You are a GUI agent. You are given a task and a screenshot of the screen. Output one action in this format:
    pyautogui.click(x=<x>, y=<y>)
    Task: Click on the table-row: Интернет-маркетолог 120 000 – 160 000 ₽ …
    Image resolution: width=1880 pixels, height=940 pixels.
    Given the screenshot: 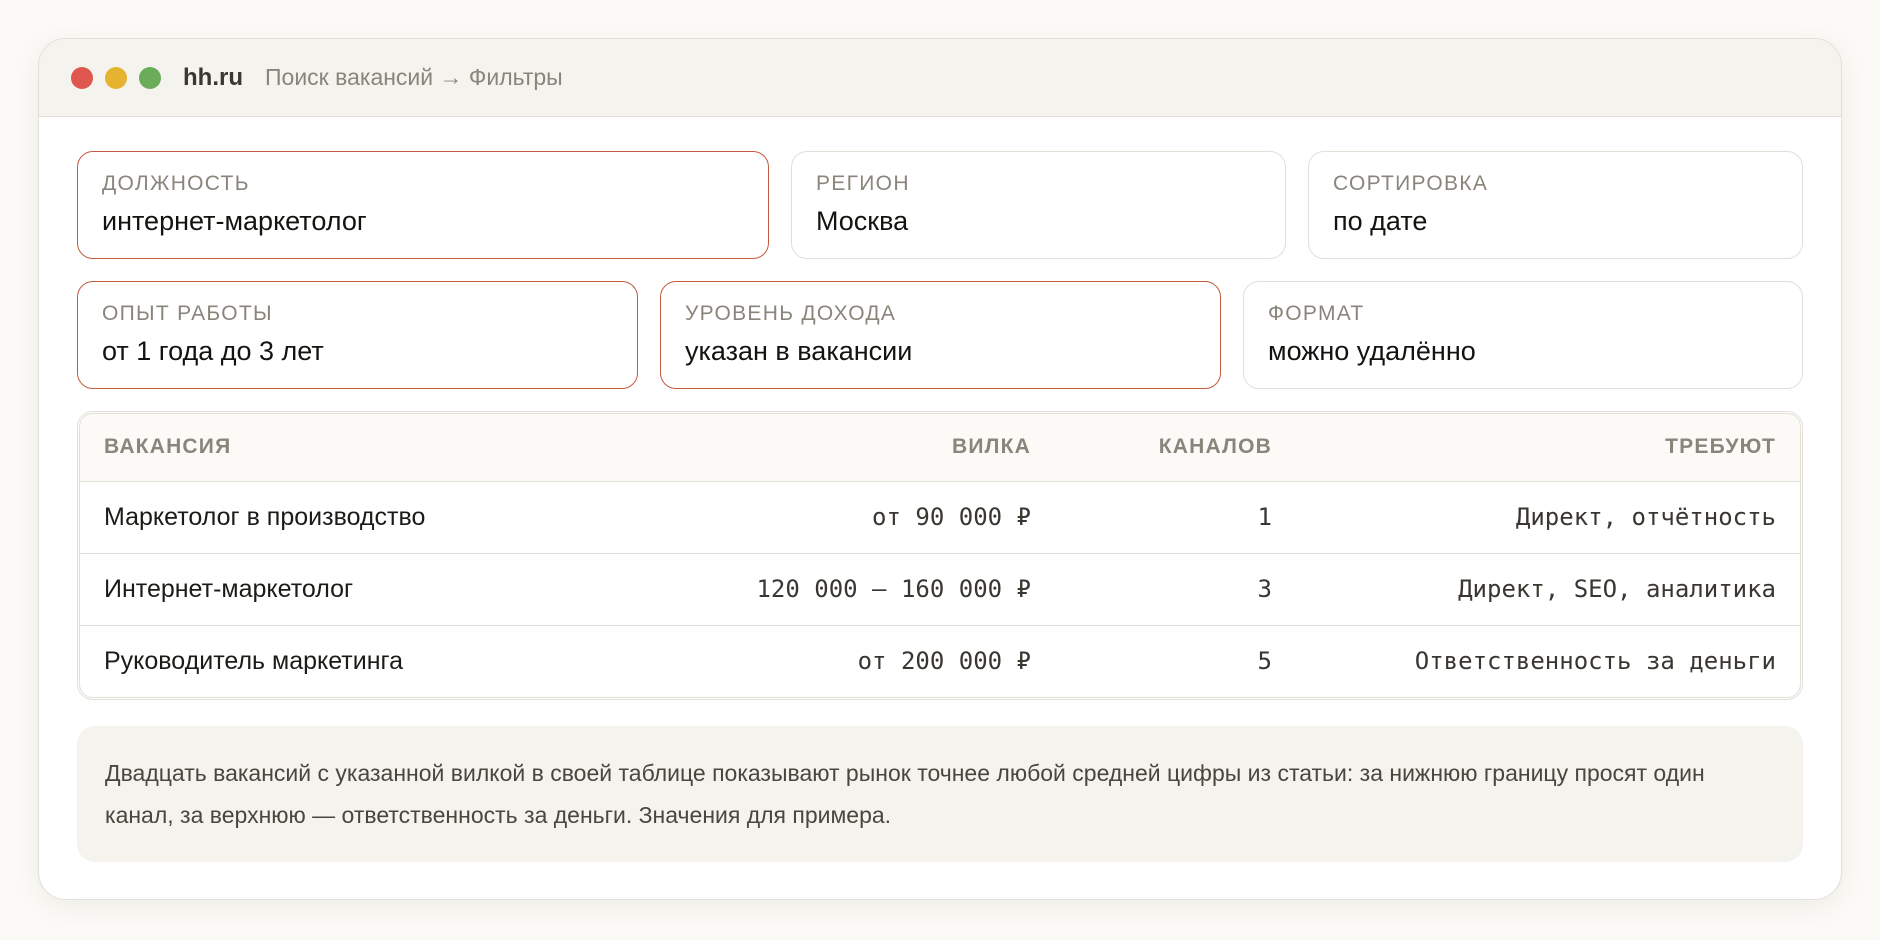 What is the action you would take?
    pyautogui.click(x=940, y=589)
    